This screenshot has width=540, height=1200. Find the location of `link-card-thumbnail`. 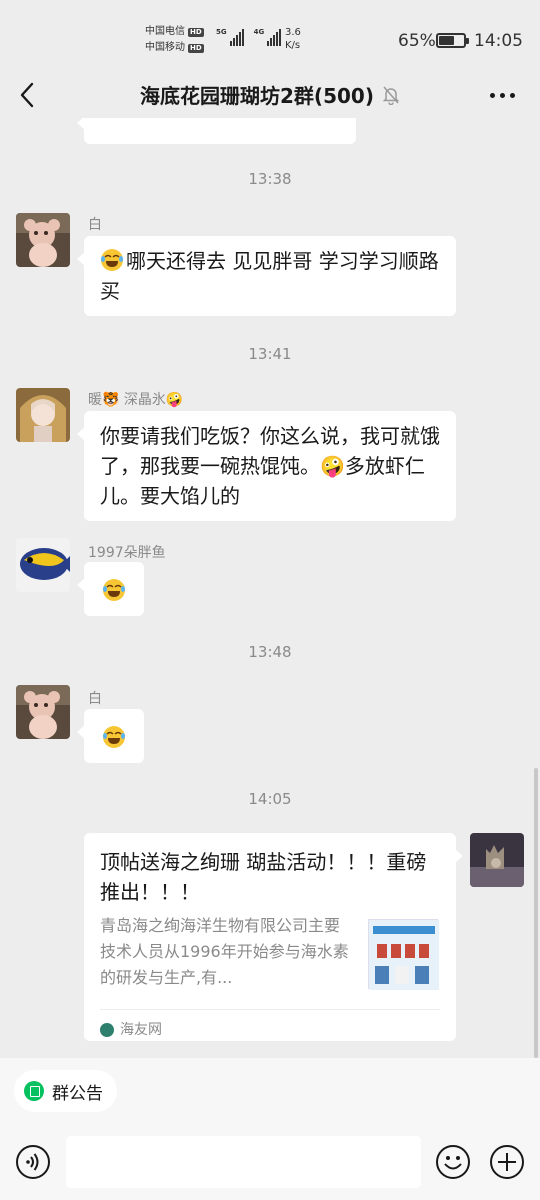

link-card-thumbnail is located at coordinates (403, 954).